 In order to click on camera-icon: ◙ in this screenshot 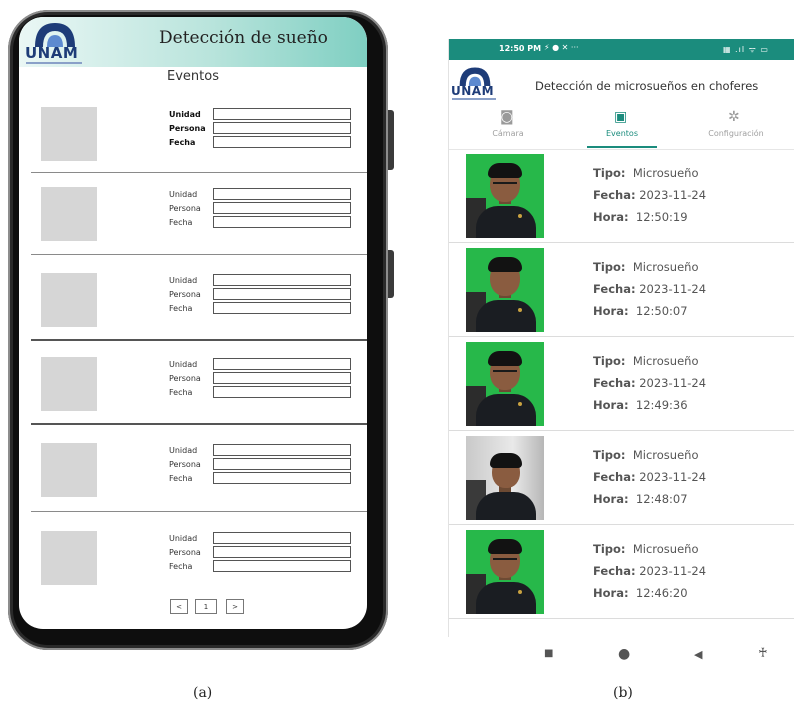, I will do `click(507, 117)`.